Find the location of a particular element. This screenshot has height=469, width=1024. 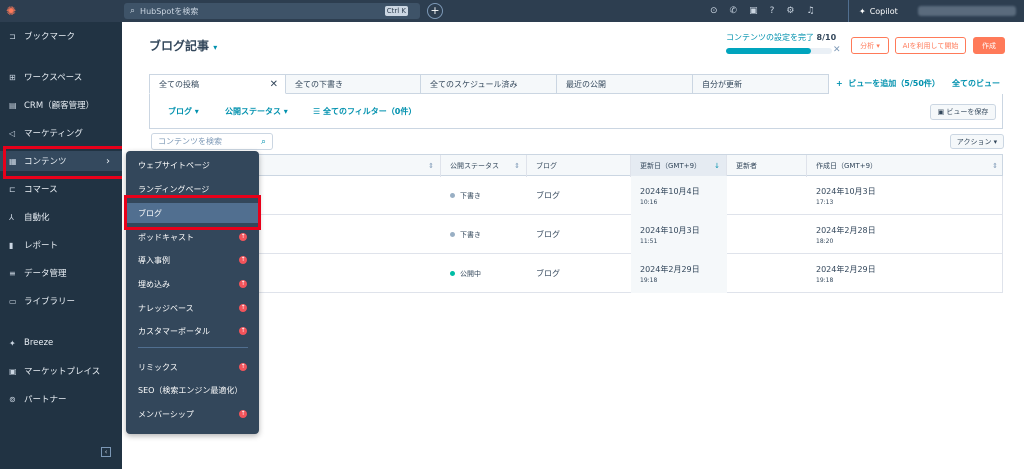

add-view-button: + ビューを追加（5/50件） is located at coordinates (888, 83).